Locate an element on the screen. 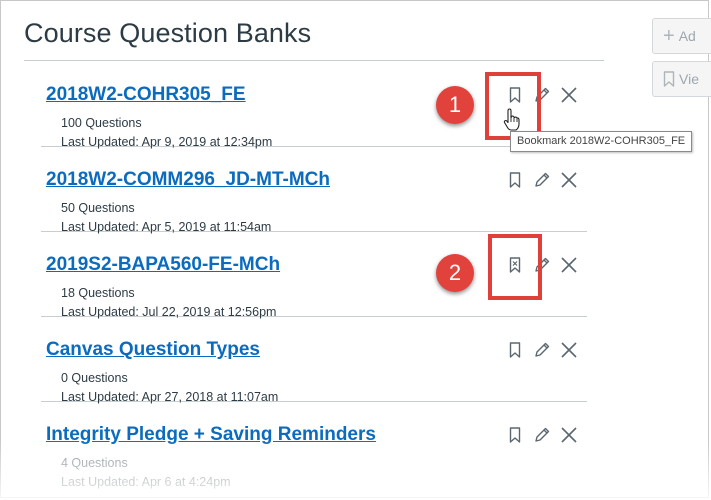 The height and width of the screenshot is (500, 711). plus-icon: + is located at coordinates (669, 36).